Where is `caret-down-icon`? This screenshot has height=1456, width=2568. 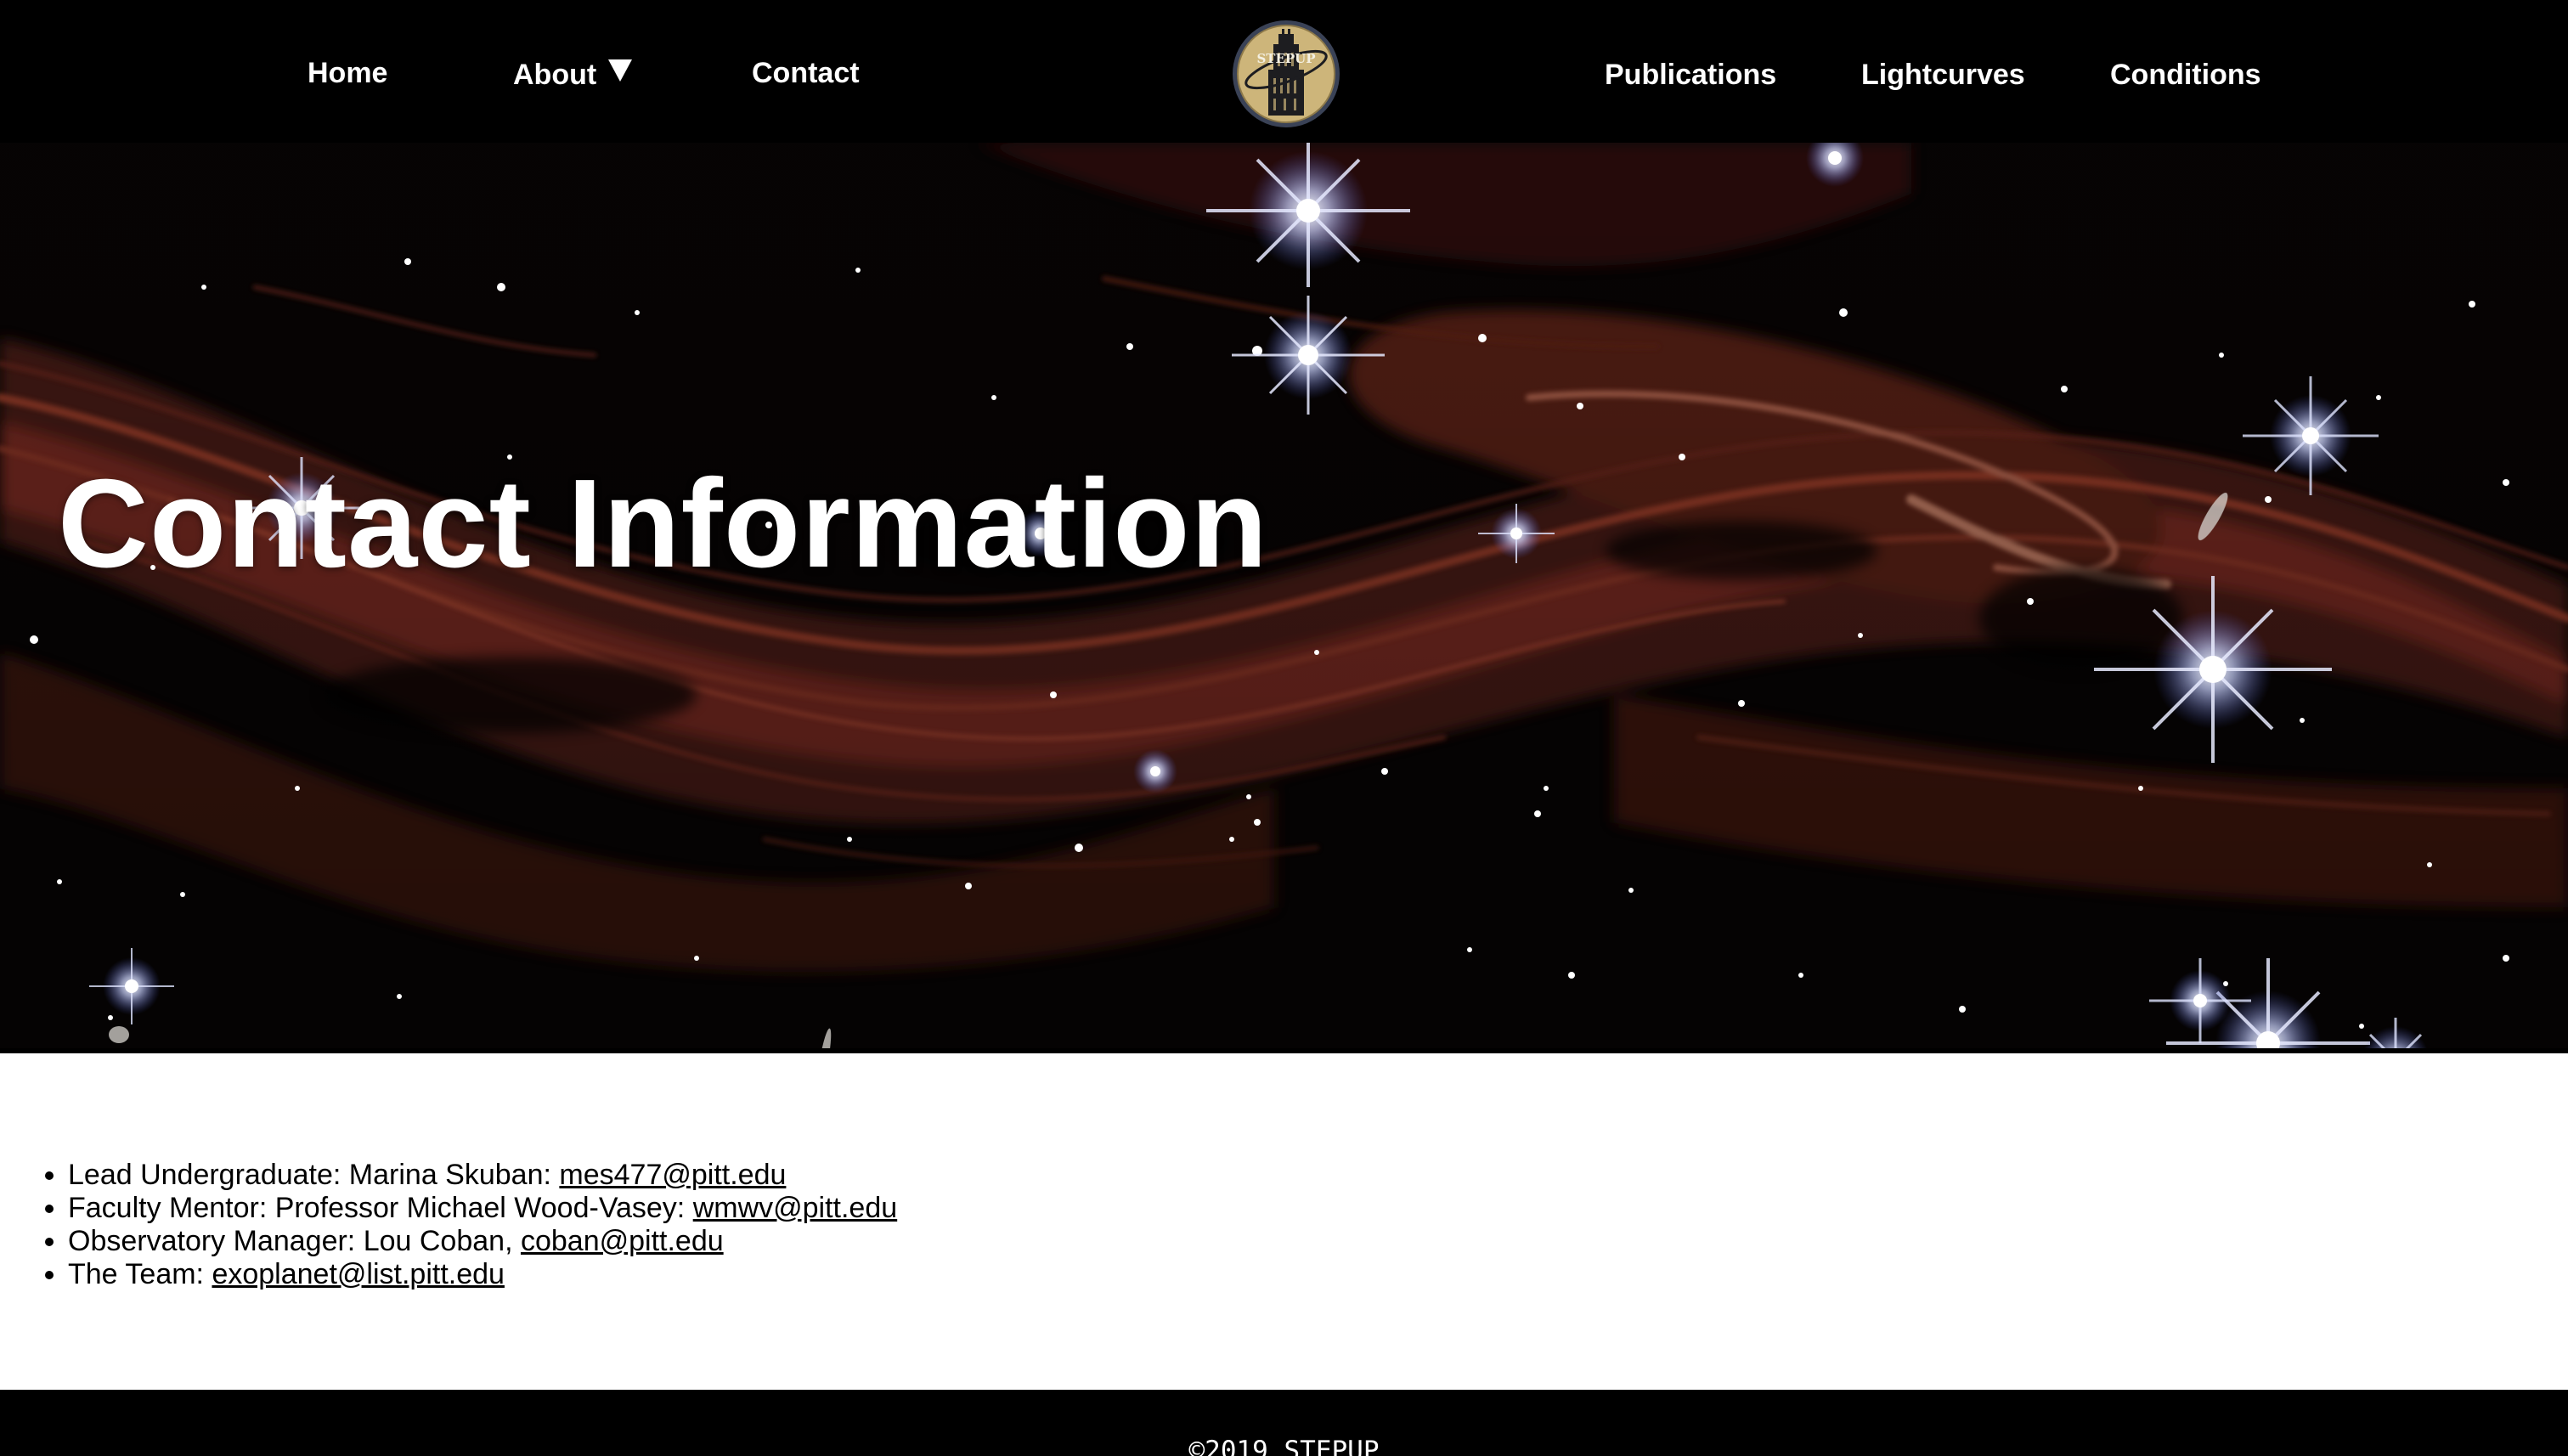 caret-down-icon is located at coordinates (620, 70).